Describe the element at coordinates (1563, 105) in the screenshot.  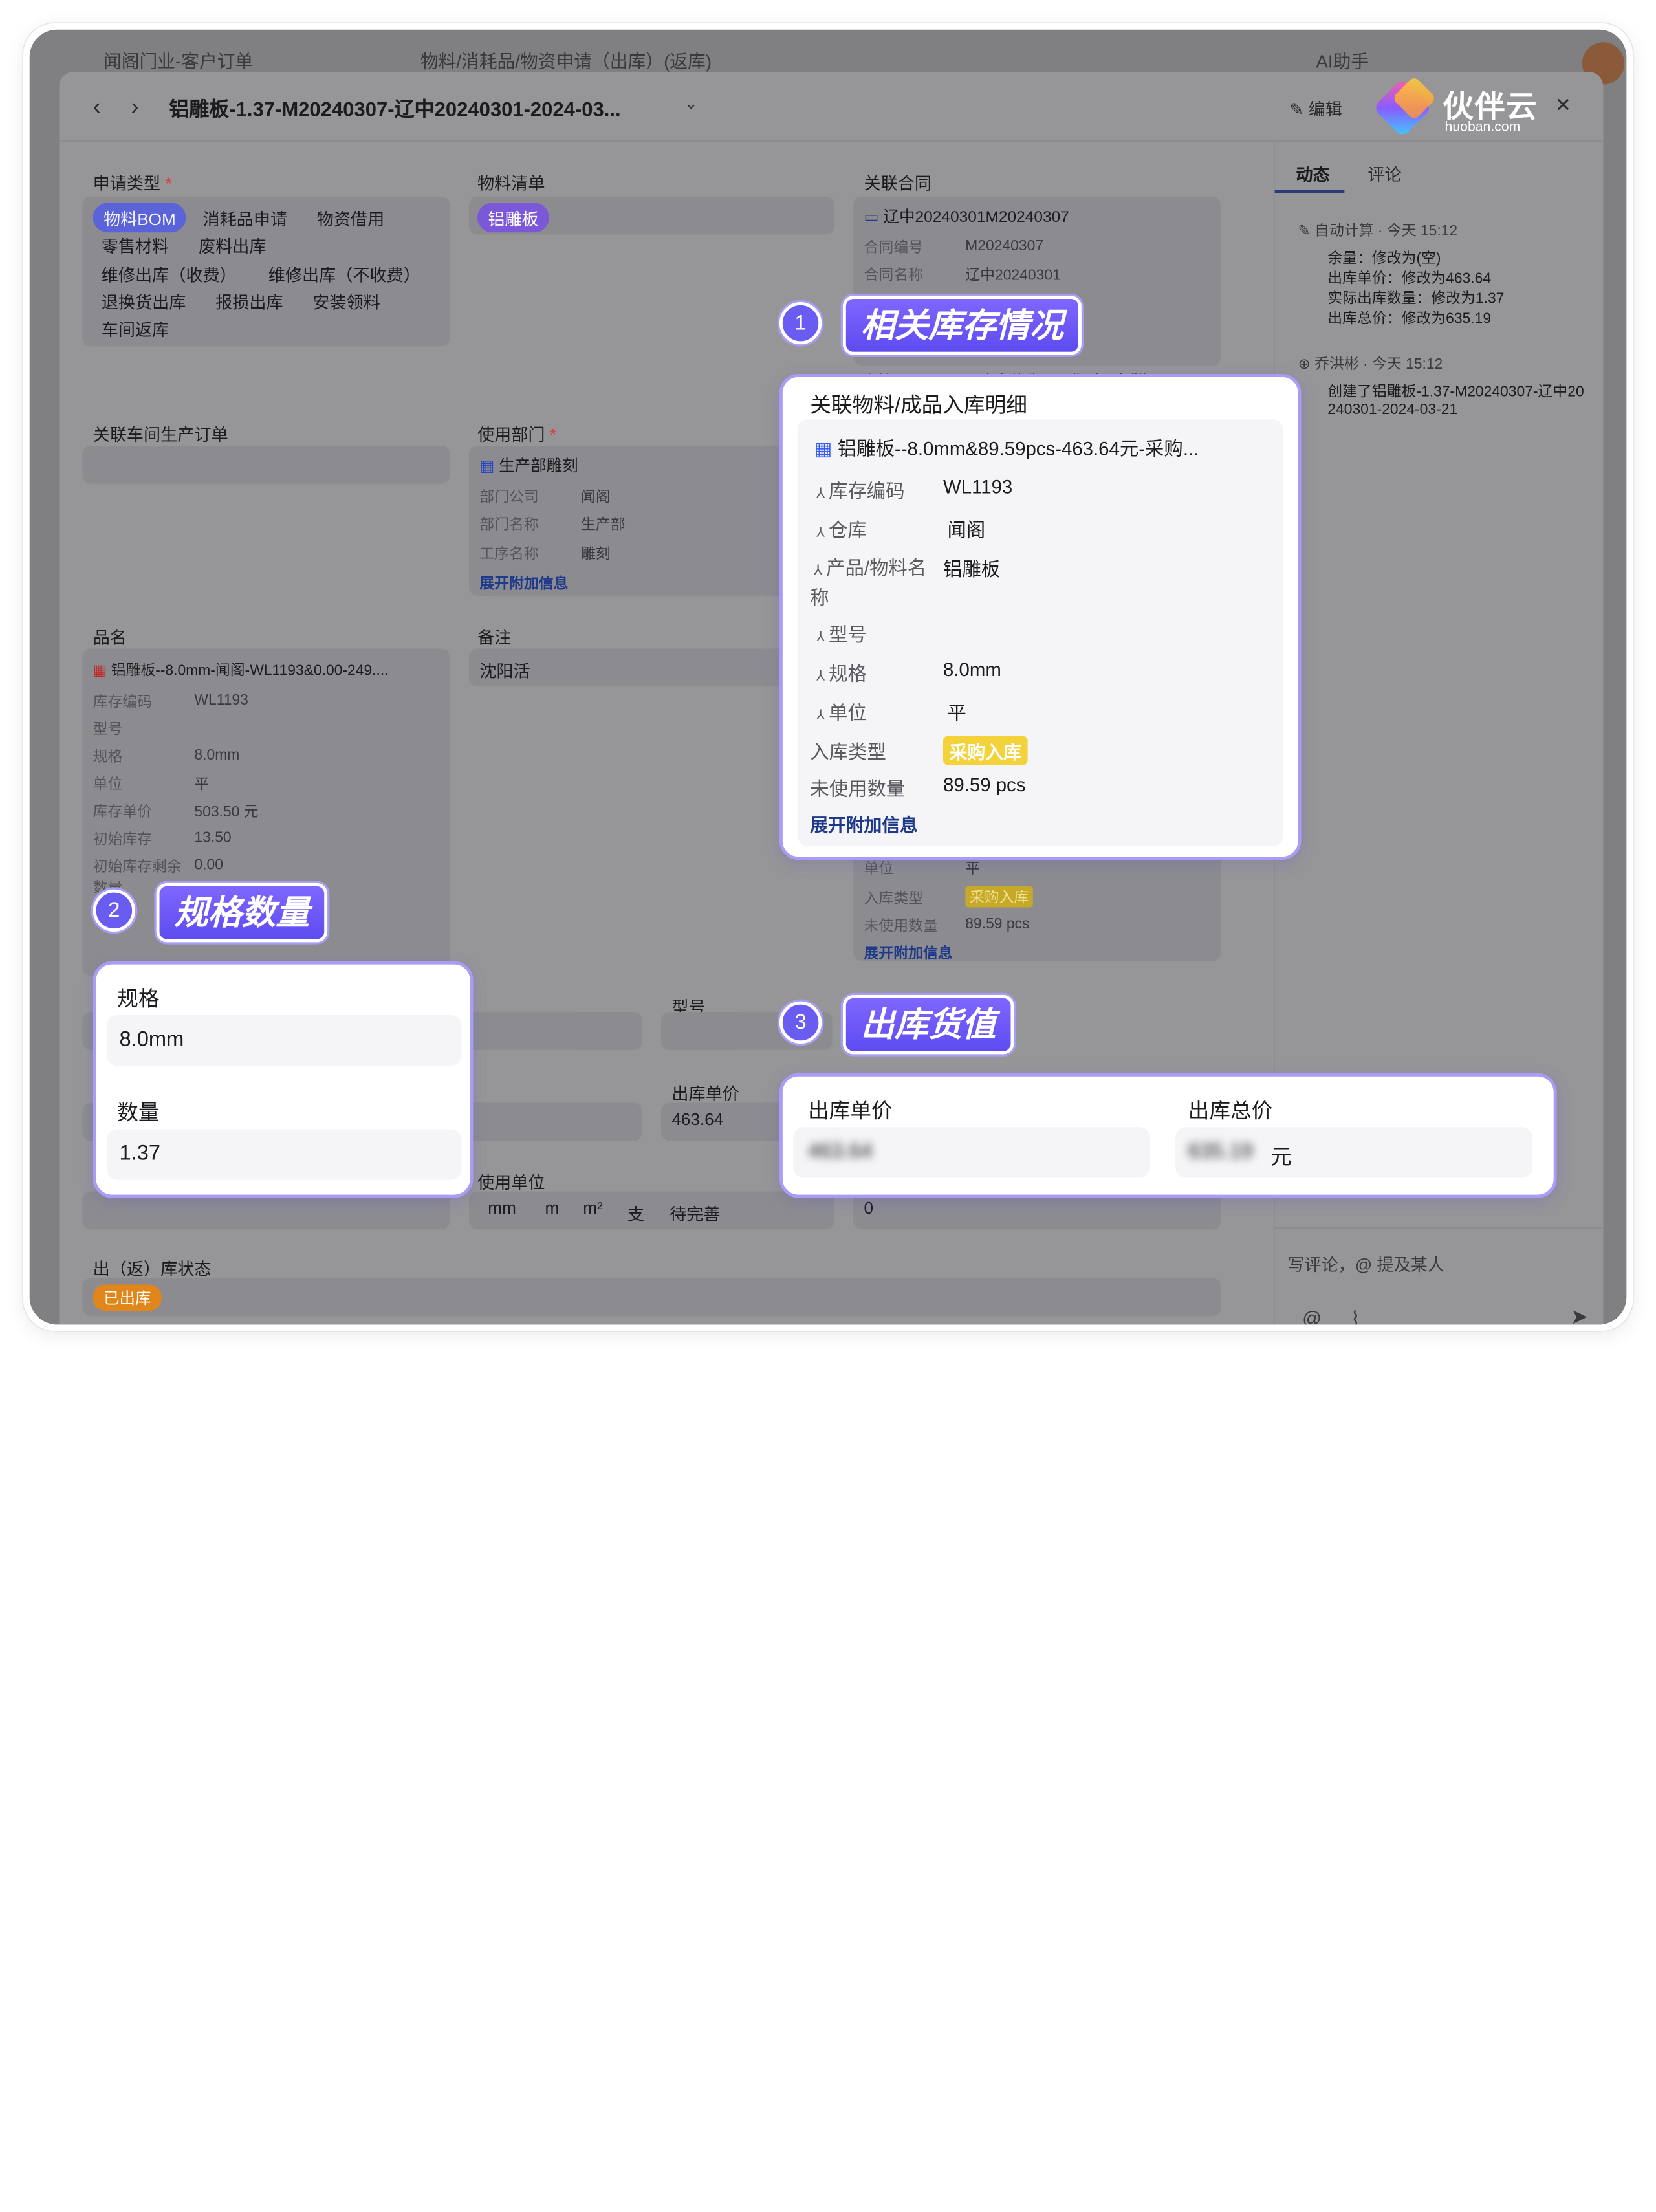
I see `close-icon: ×` at that location.